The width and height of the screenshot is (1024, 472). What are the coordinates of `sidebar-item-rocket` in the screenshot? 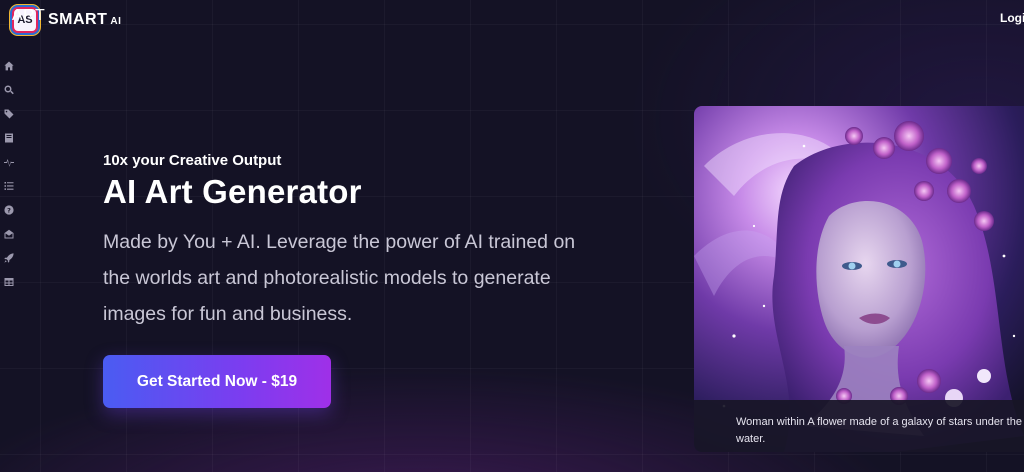 It's located at (9, 258).